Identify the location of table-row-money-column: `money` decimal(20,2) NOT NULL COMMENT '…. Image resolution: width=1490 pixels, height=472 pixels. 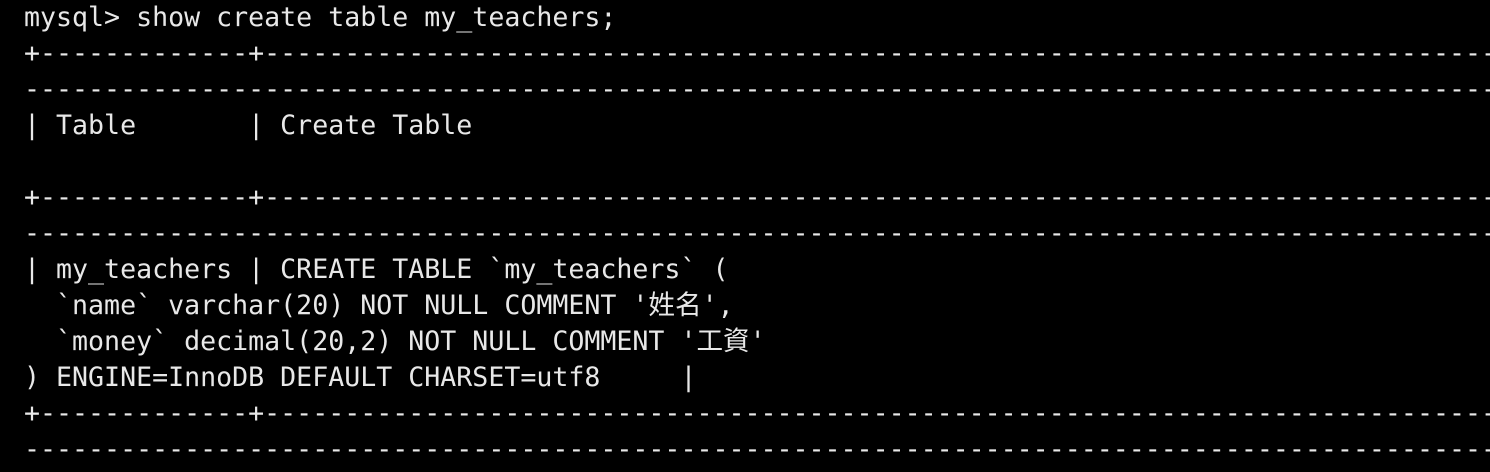
(395, 341).